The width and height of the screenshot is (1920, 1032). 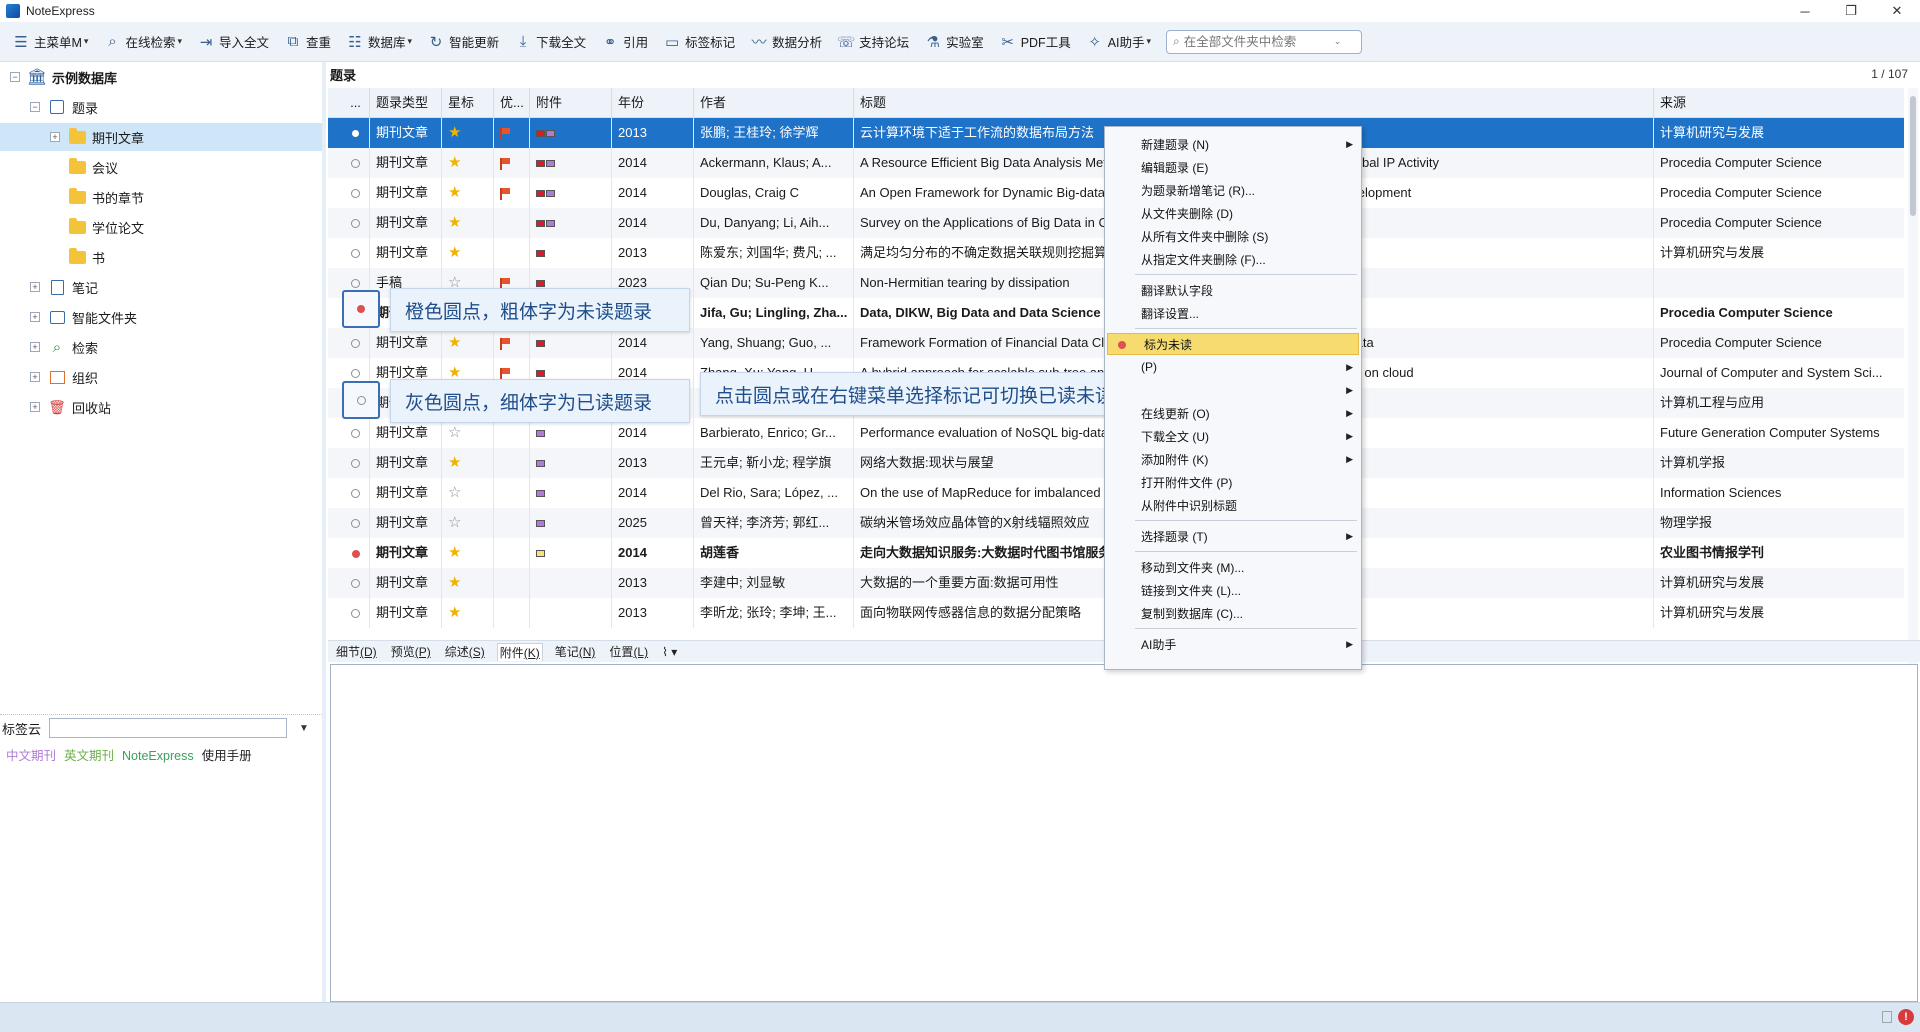 What do you see at coordinates (307, 42) in the screenshot?
I see `toolbar-button-3: ⧉ 查重` at bounding box center [307, 42].